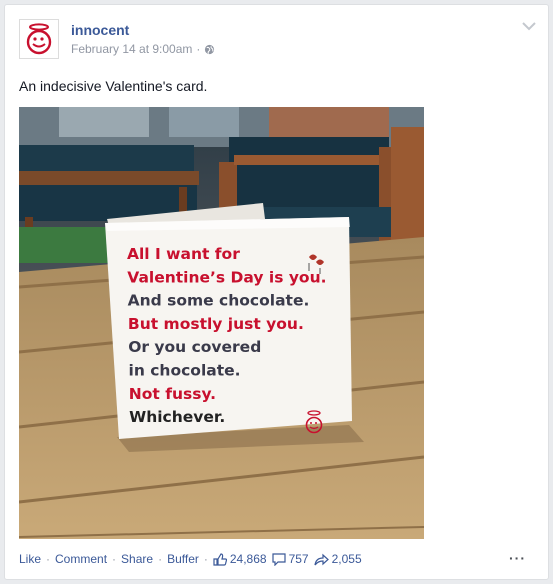 This screenshot has height=584, width=553. I want to click on share-link: Share, so click(137, 559).